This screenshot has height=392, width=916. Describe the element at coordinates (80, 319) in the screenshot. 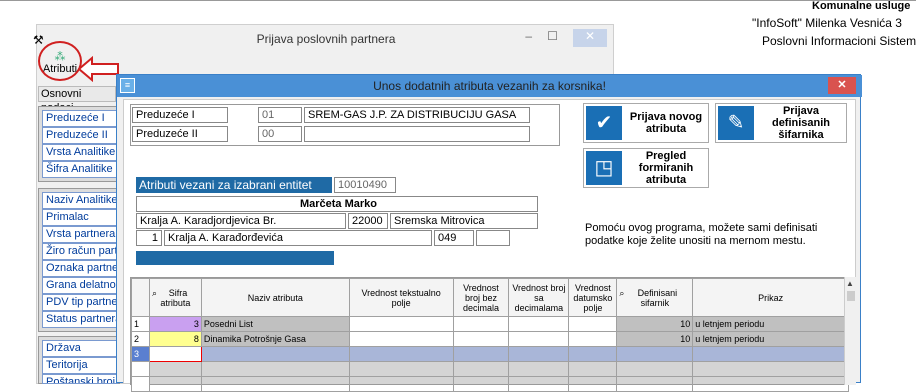

I see `left-item: Status partnera` at that location.